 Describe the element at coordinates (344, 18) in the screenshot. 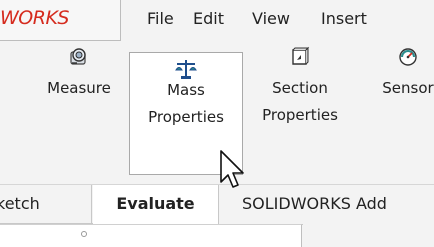

I see `menu-insert: Insert` at that location.